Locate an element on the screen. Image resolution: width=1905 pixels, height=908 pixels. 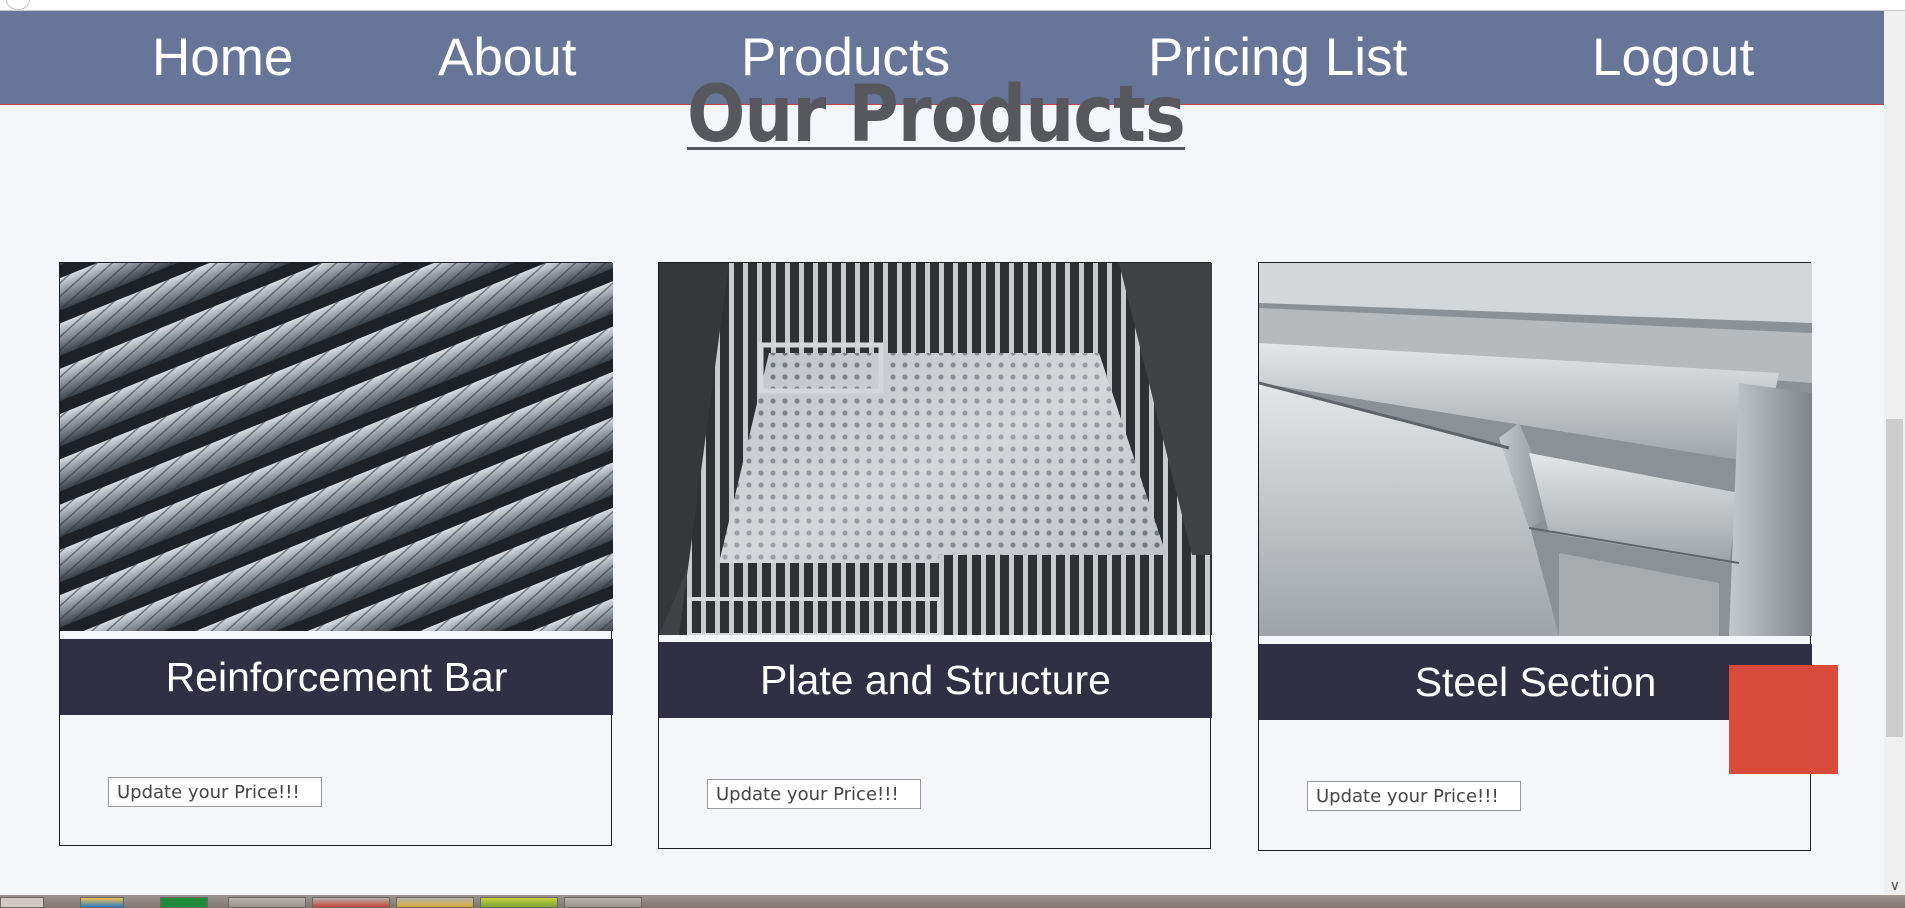
taskbar-explorer-icon is located at coordinates (435, 902).